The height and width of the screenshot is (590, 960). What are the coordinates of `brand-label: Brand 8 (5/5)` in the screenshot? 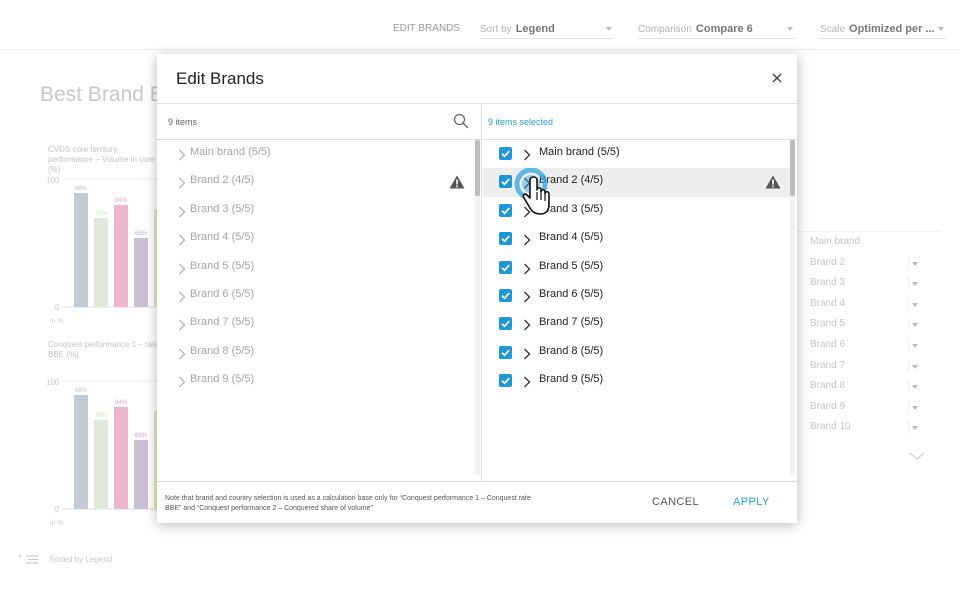 It's located at (571, 350).